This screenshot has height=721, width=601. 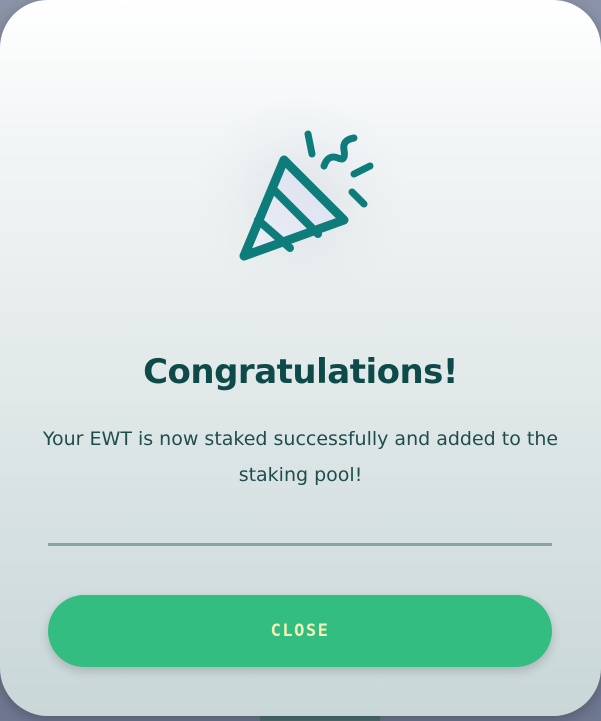 I want to click on party-popper-icon, so click(x=306, y=195).